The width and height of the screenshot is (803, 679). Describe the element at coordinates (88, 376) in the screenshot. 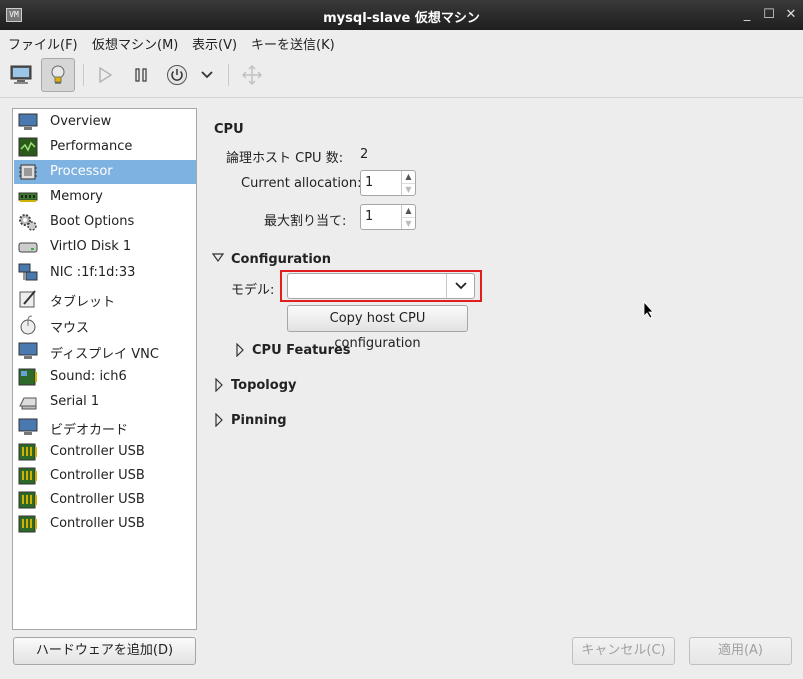

I see `sidebar-item-label: Sound: ich6` at that location.